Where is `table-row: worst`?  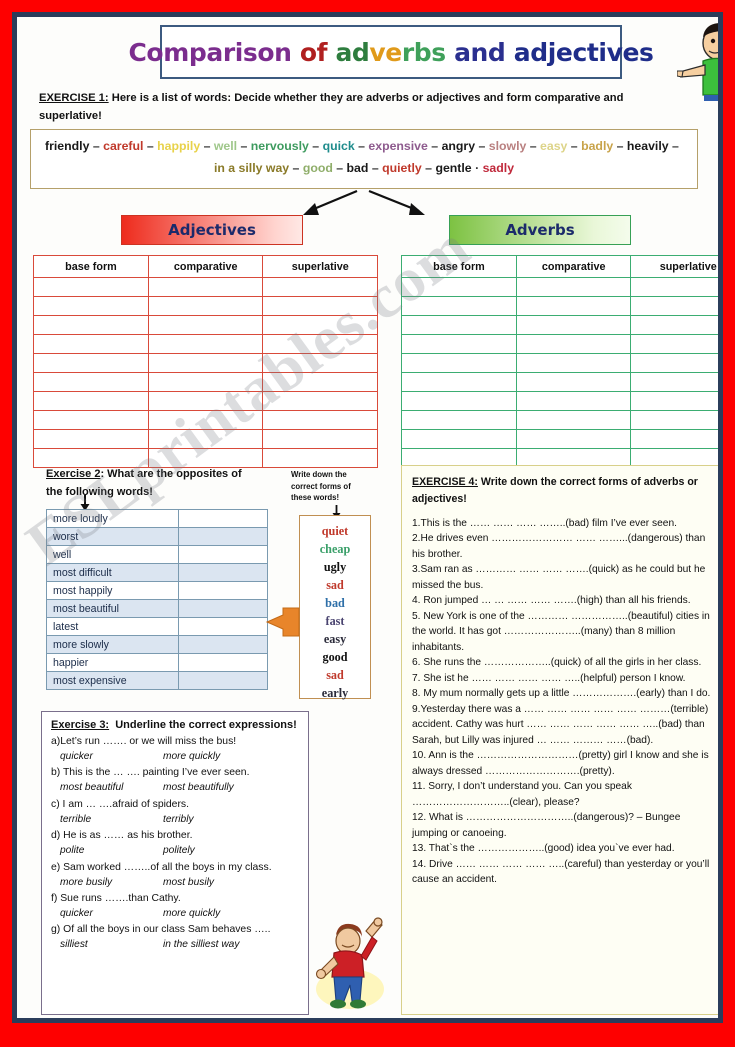 table-row: worst is located at coordinates (157, 536).